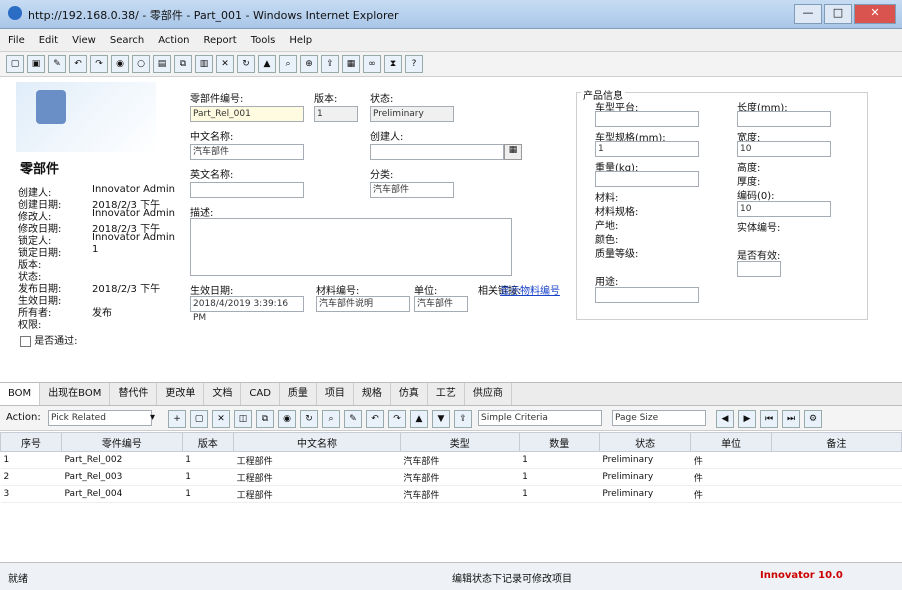  What do you see at coordinates (353, 419) in the screenshot?
I see `edit-grid-icon: ✎` at bounding box center [353, 419].